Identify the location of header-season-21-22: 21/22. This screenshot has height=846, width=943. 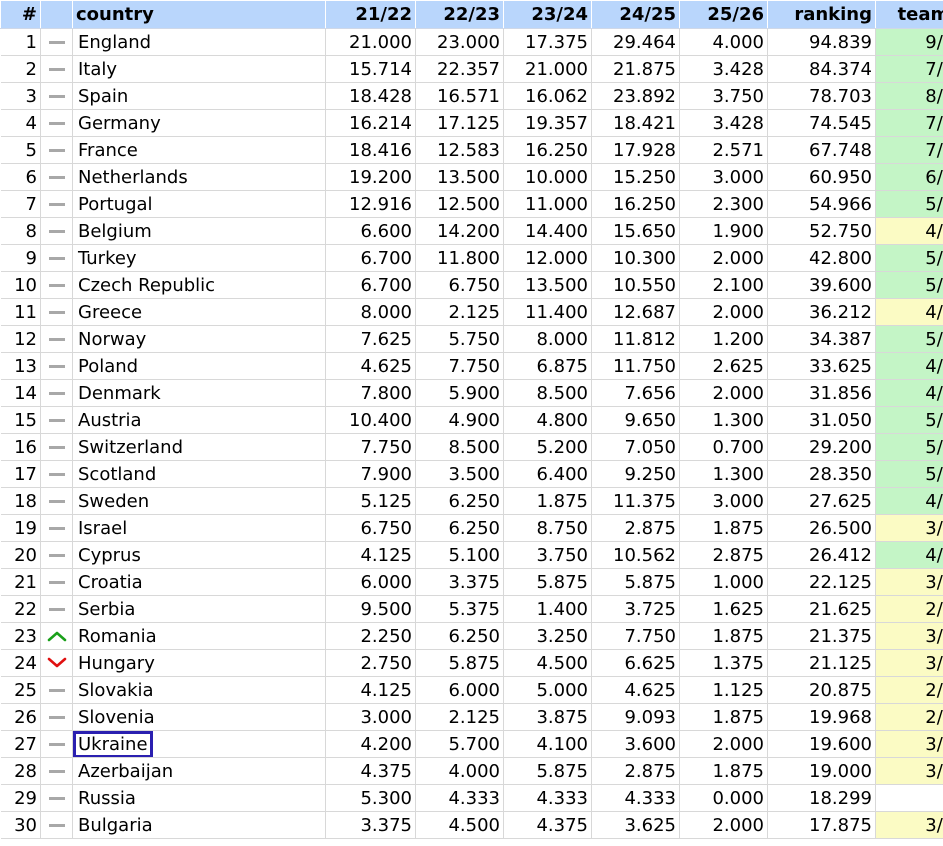
(370, 14).